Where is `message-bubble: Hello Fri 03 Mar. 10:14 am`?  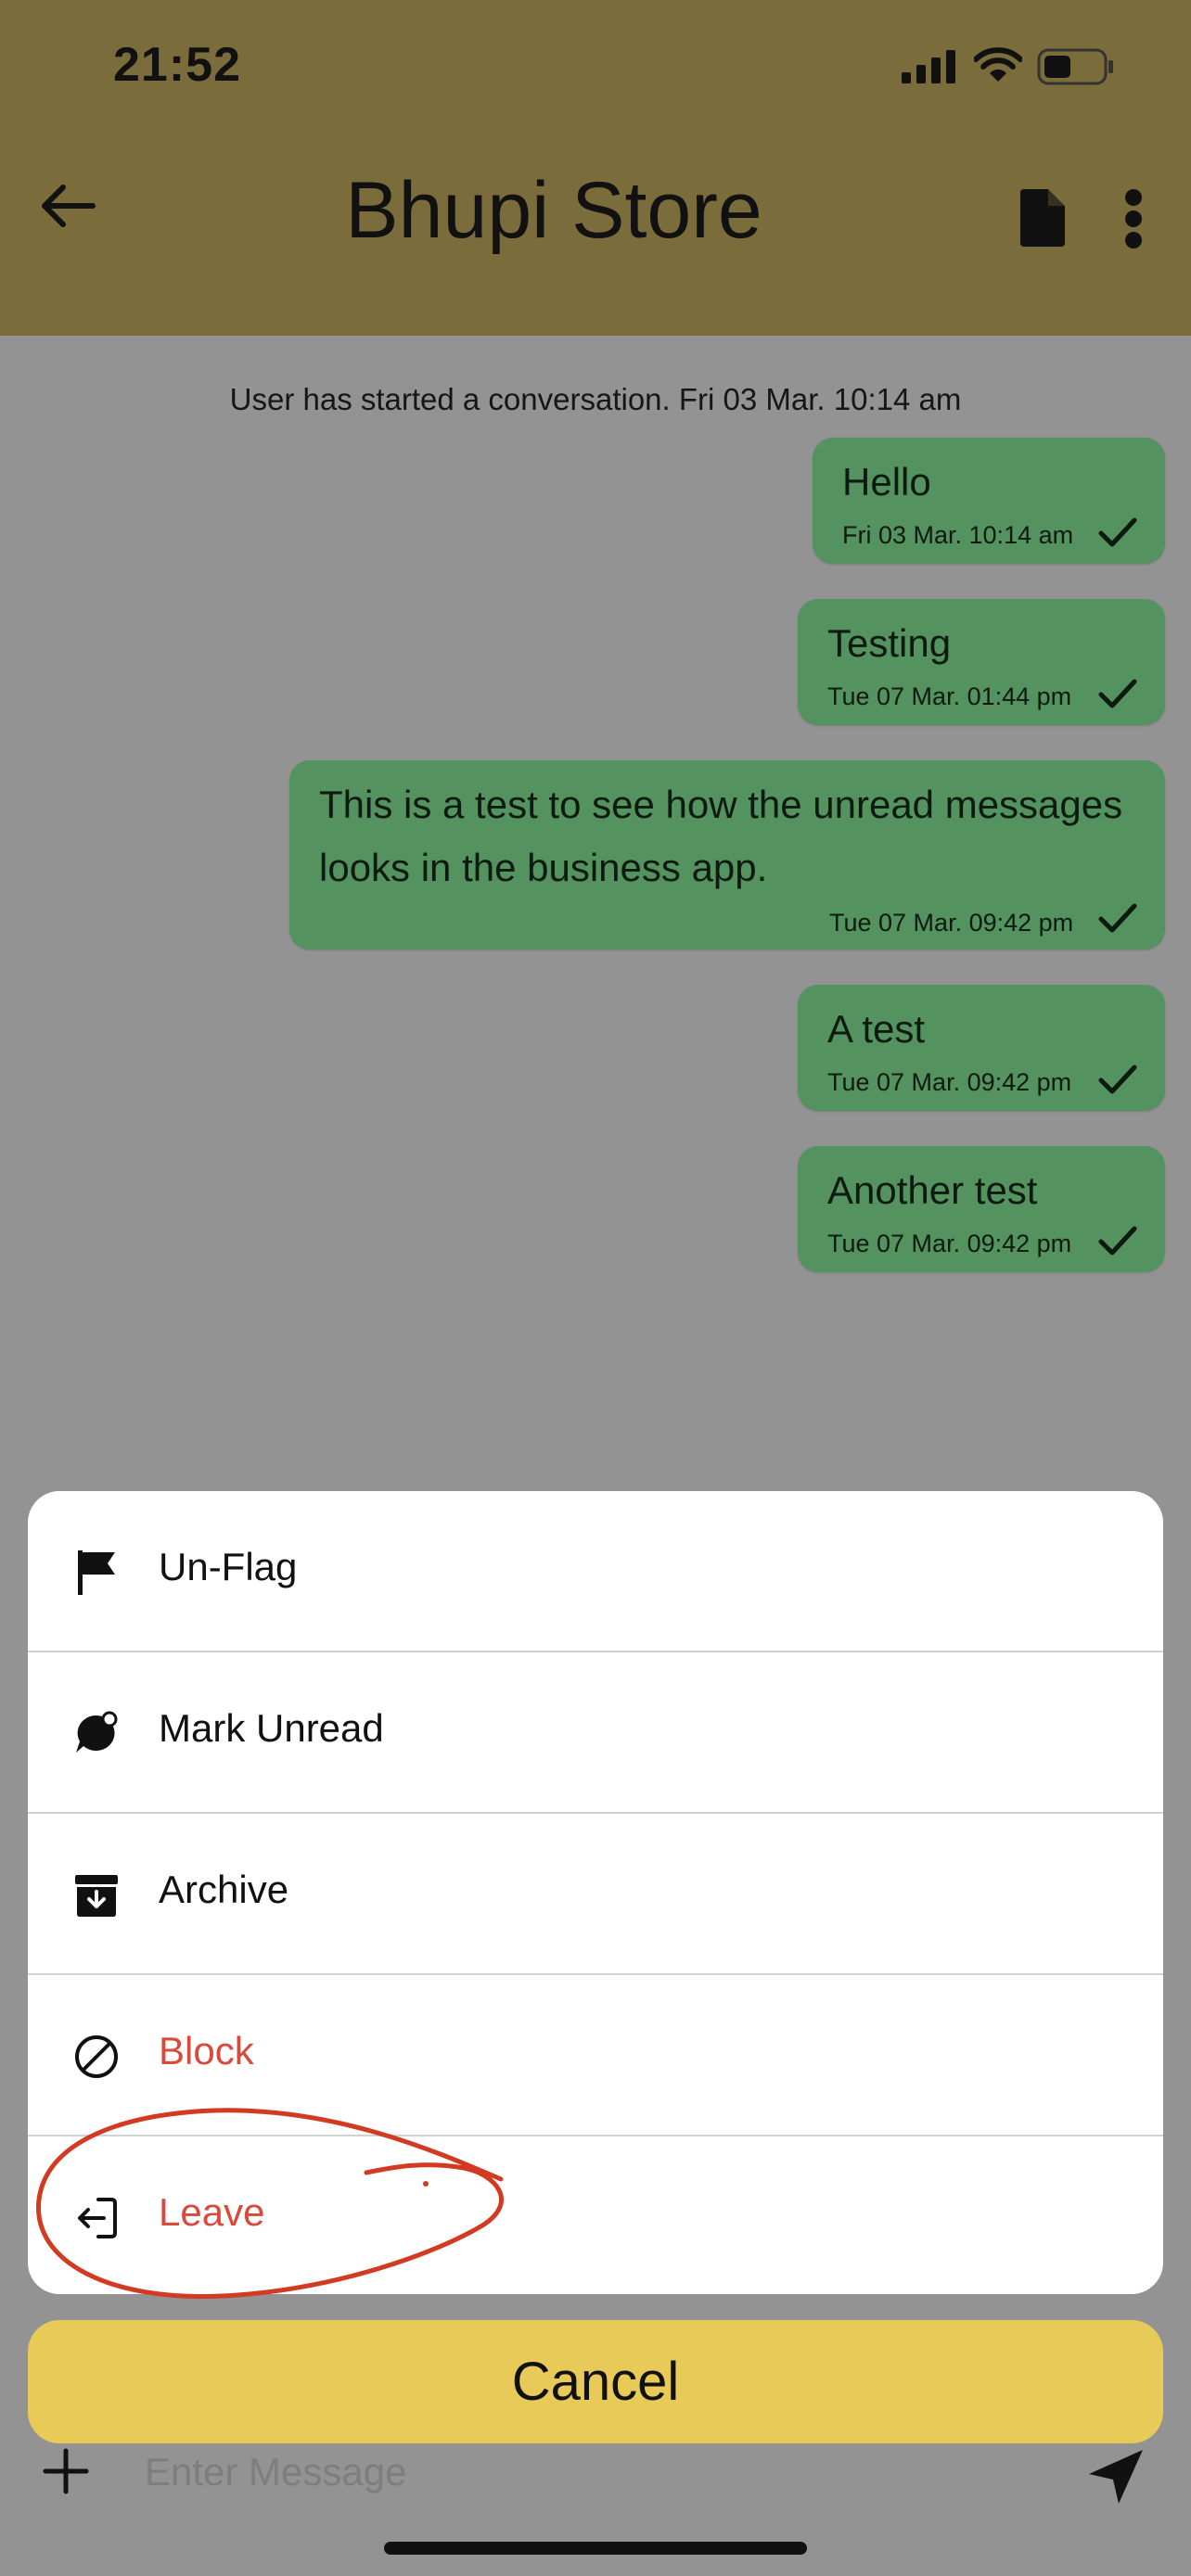 message-bubble: Hello Fri 03 Mar. 10:14 am is located at coordinates (989, 501).